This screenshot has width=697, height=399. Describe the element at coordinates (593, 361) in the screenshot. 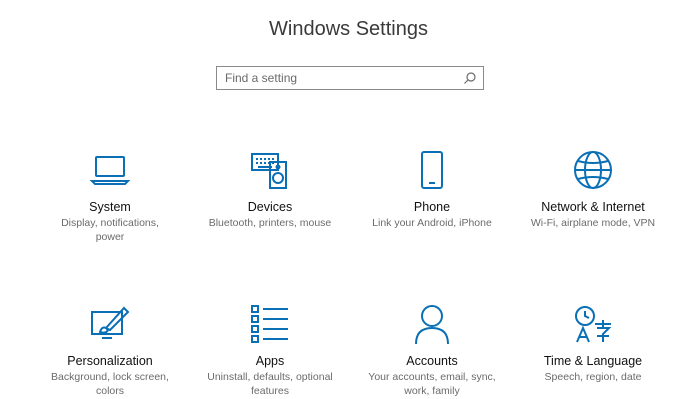

I see `tile-name: Time & Language` at that location.